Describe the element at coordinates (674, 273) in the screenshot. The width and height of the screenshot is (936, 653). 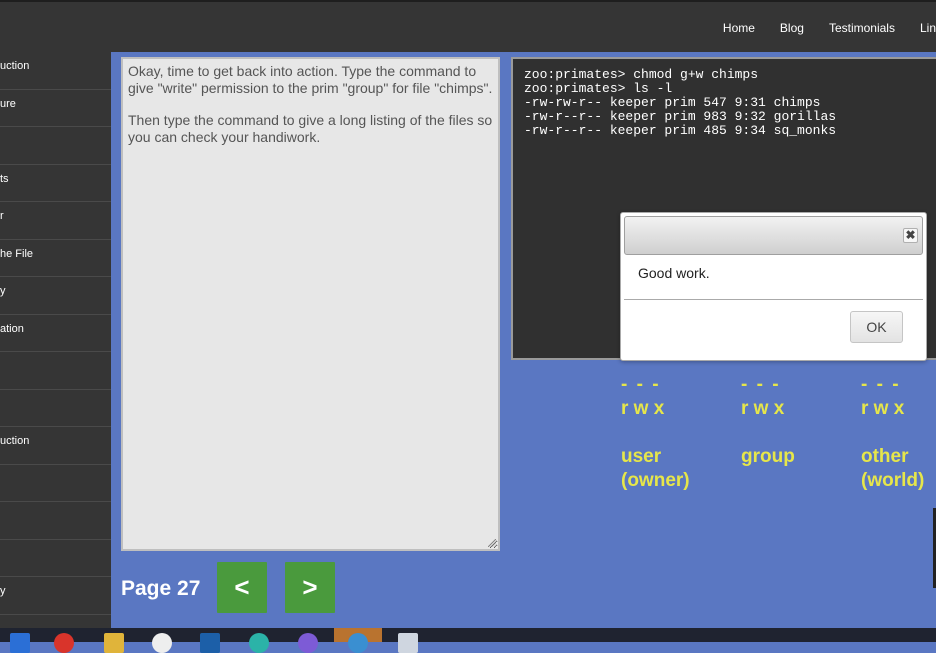
I see `dialog-message: Good work.` at that location.